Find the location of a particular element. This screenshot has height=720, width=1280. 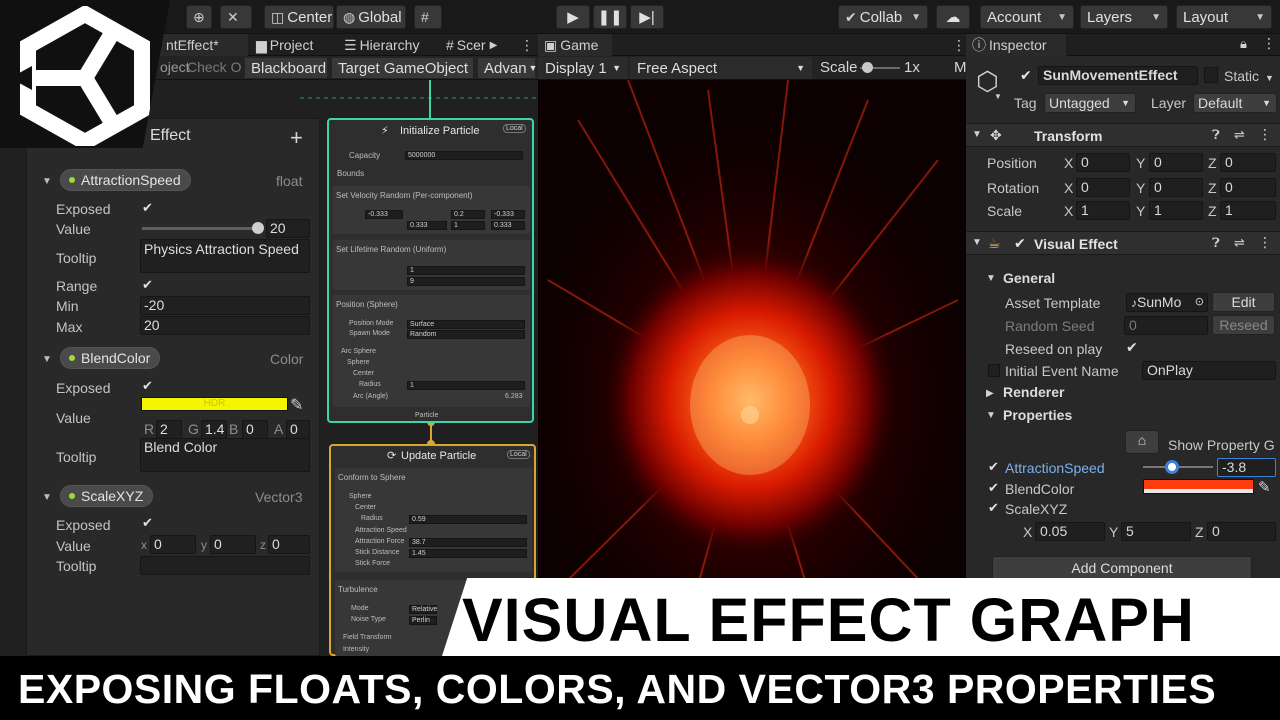

vel-b-z: 0.333 is located at coordinates (508, 225).